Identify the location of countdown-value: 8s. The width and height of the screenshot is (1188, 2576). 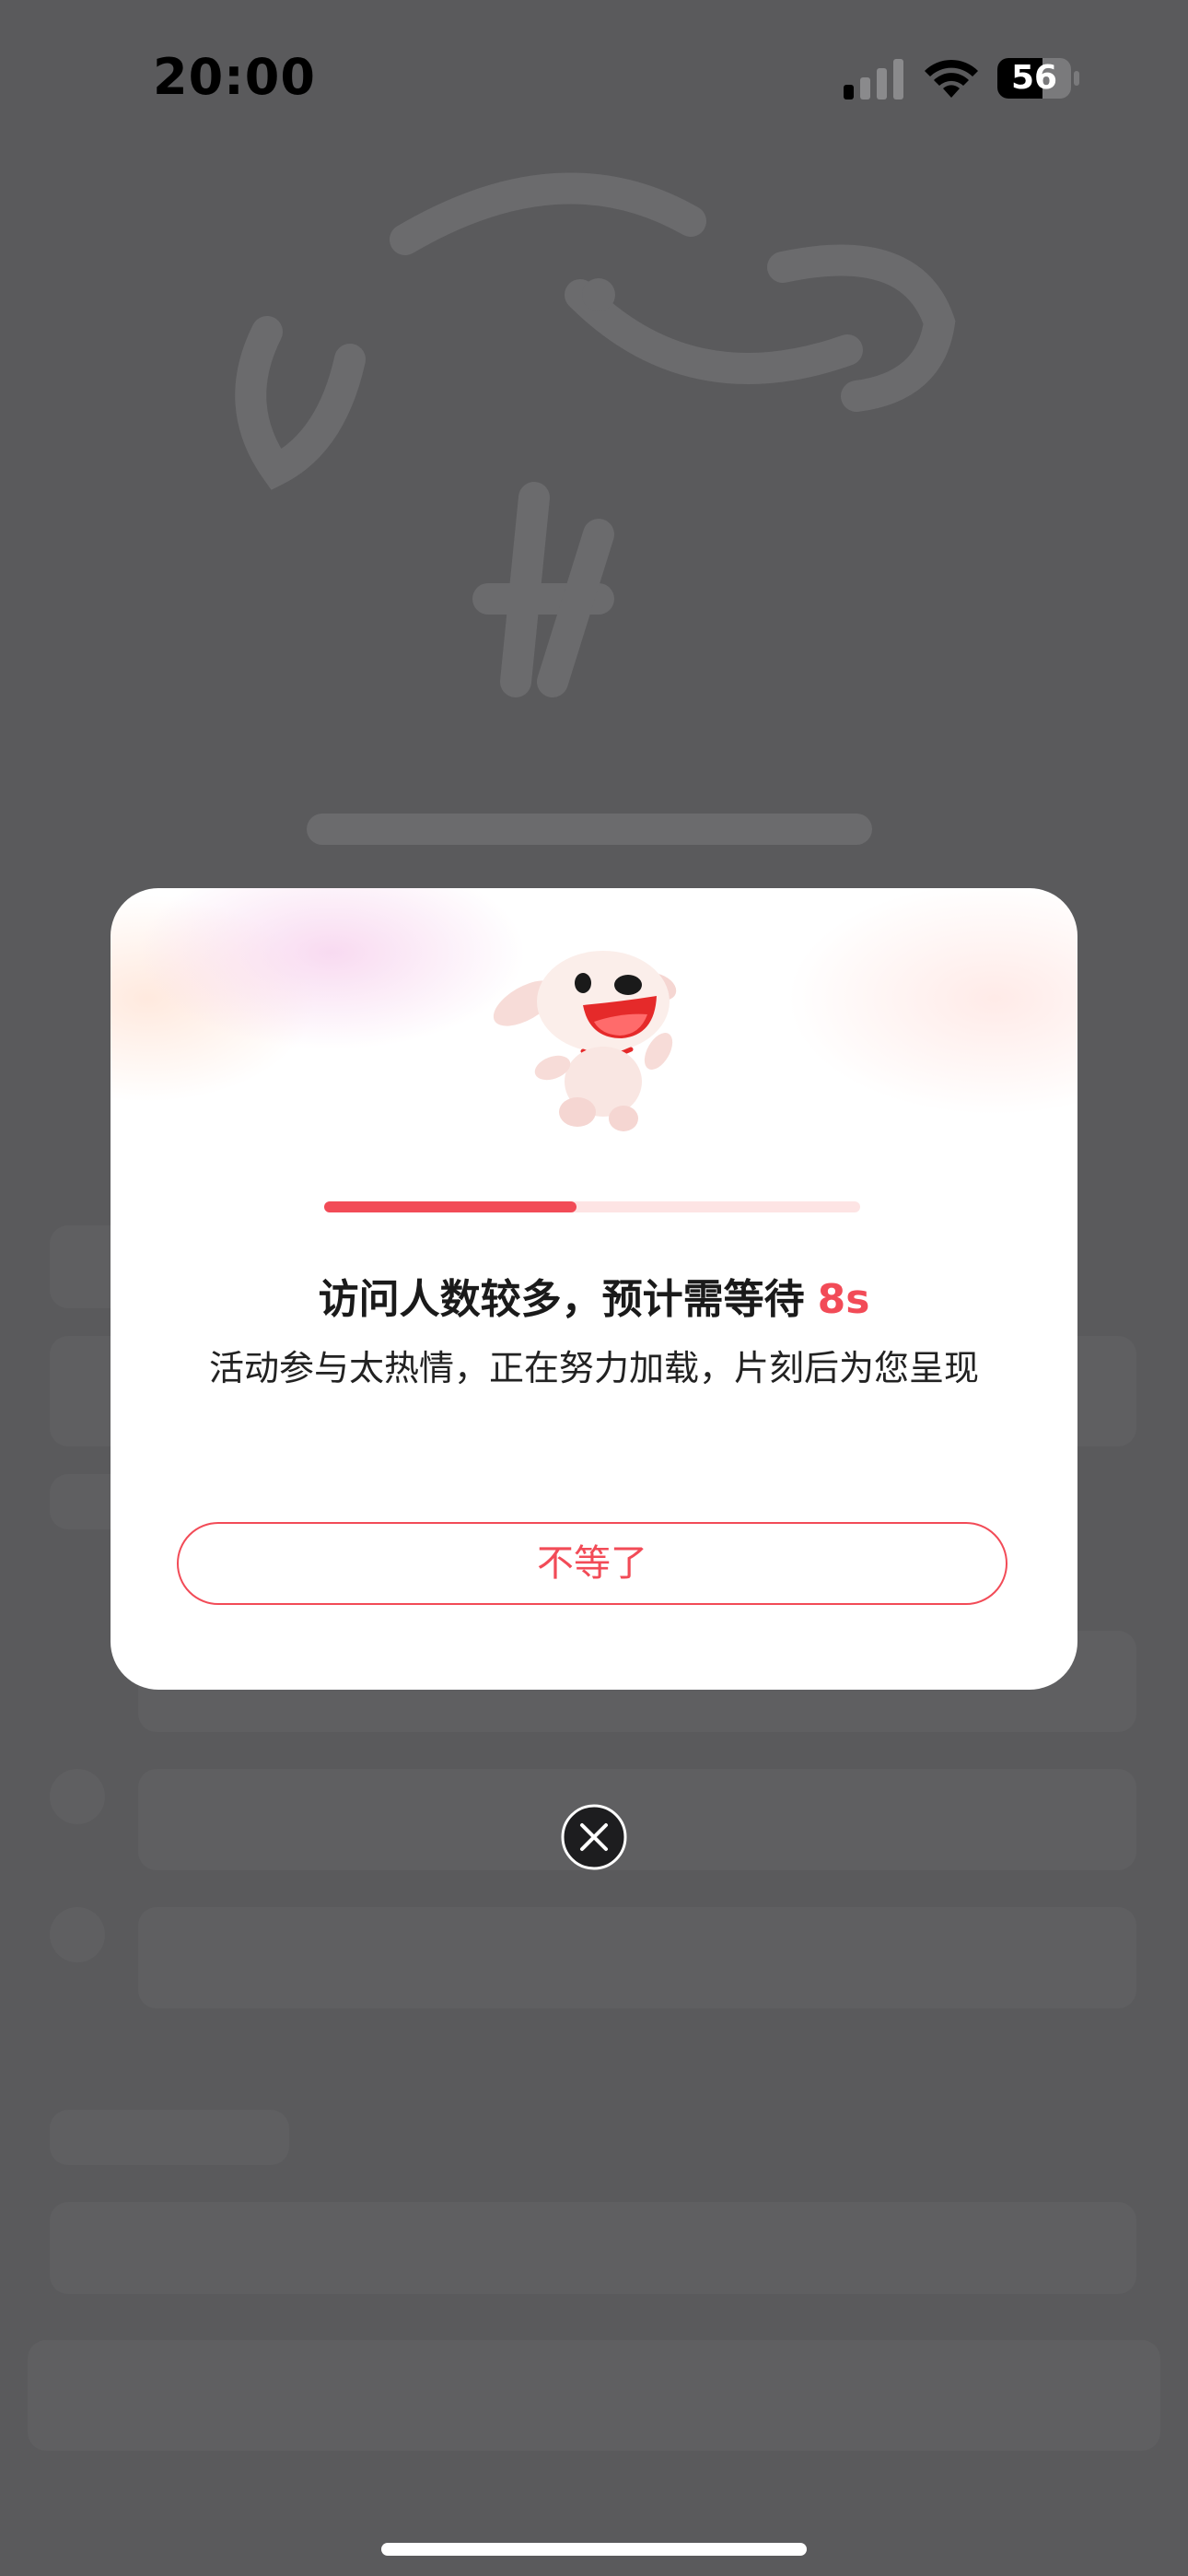
(843, 1299).